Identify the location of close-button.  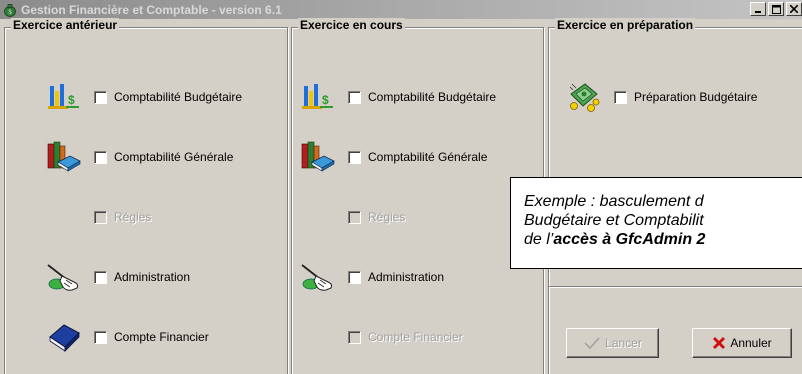
(794, 9).